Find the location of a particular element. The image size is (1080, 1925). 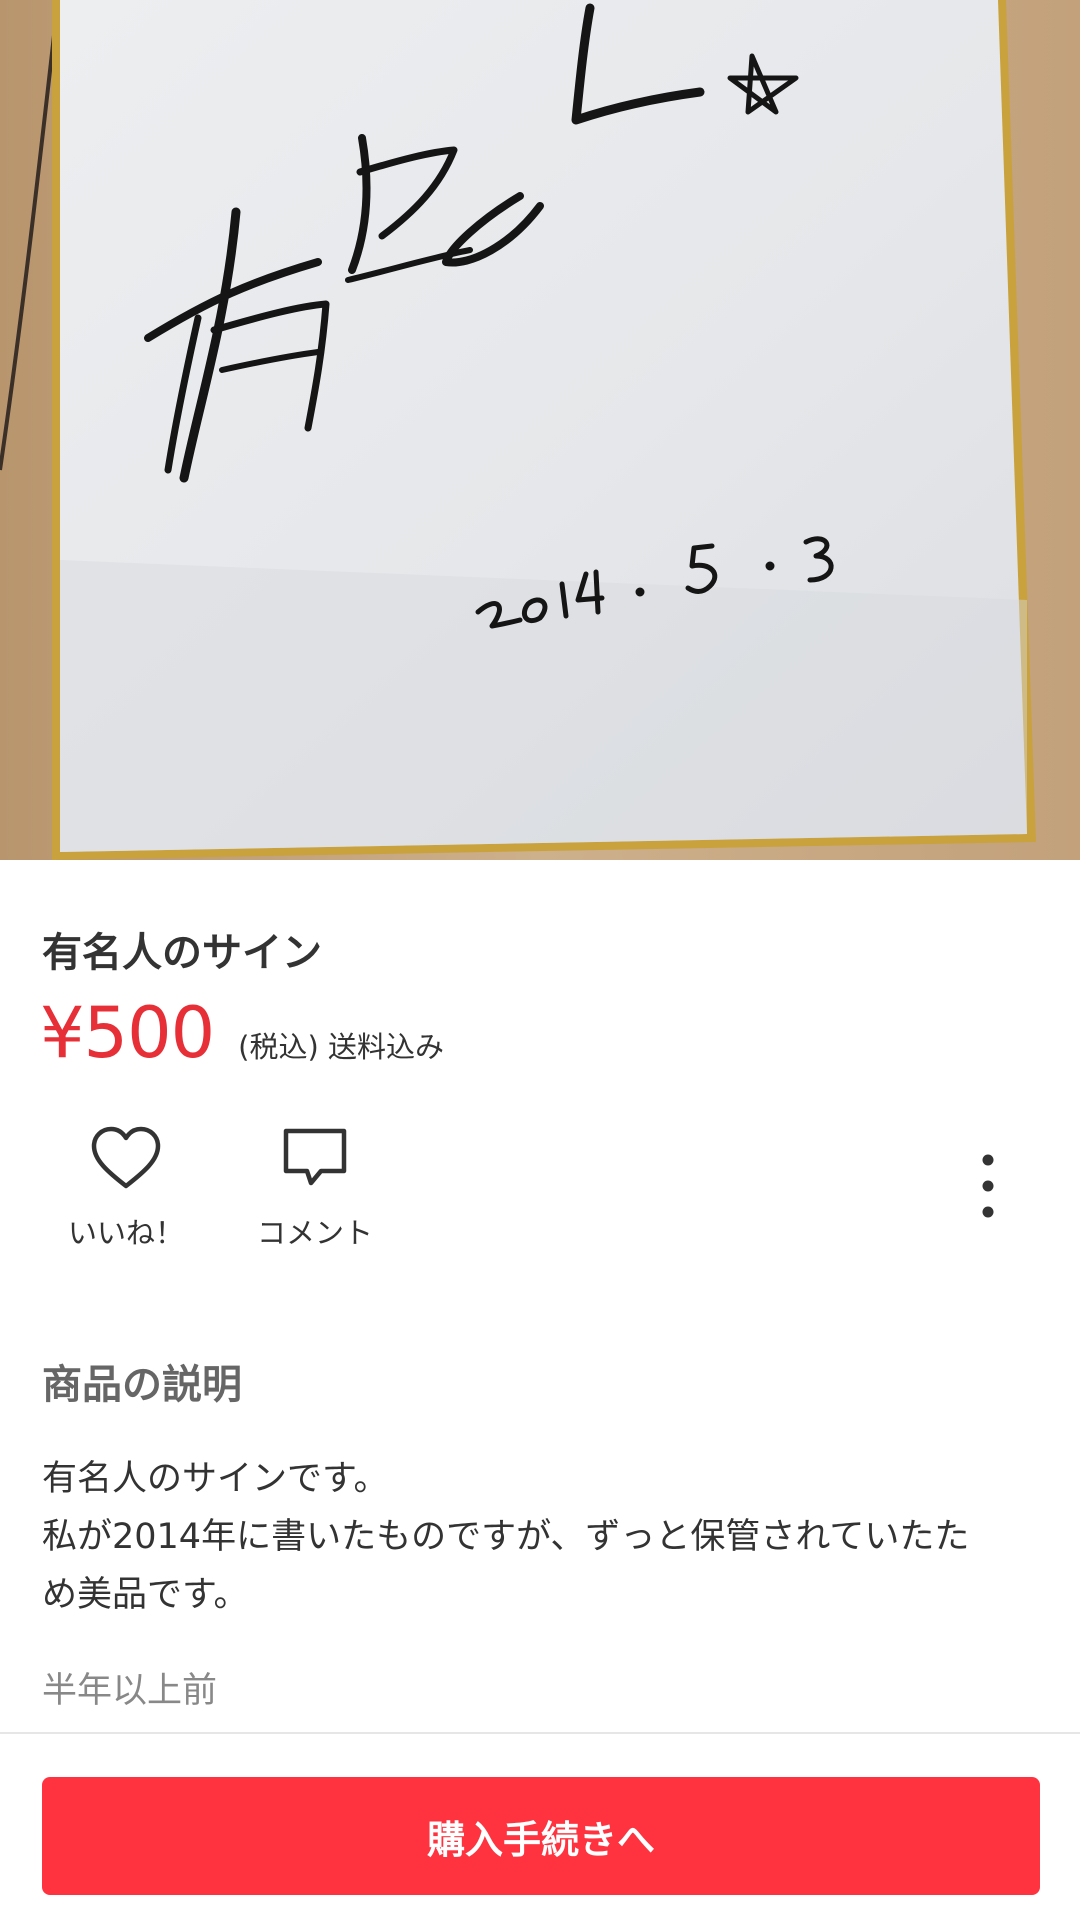

more-vertical-icon is located at coordinates (988, 1186).